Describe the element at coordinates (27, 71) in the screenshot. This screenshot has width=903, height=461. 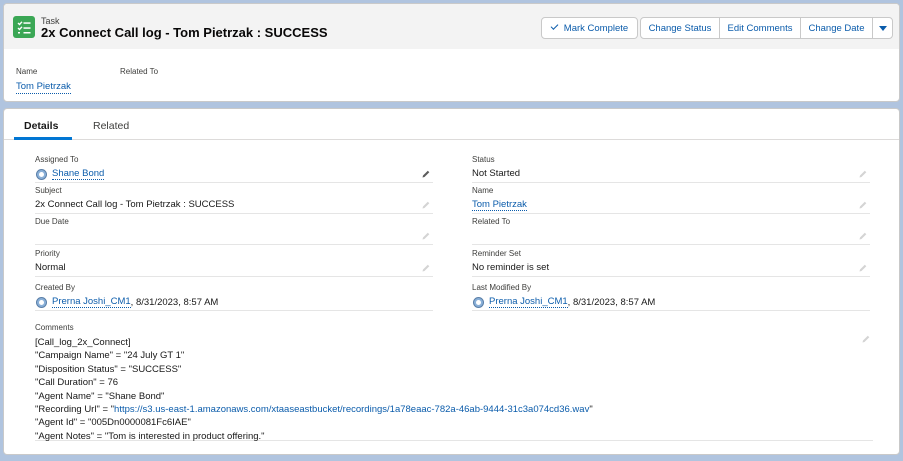
I see `highlight-name-label: Name` at that location.